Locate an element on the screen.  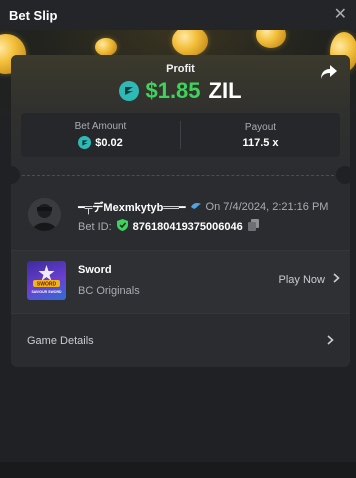
profit-amount: $1.85 is located at coordinates (173, 90).